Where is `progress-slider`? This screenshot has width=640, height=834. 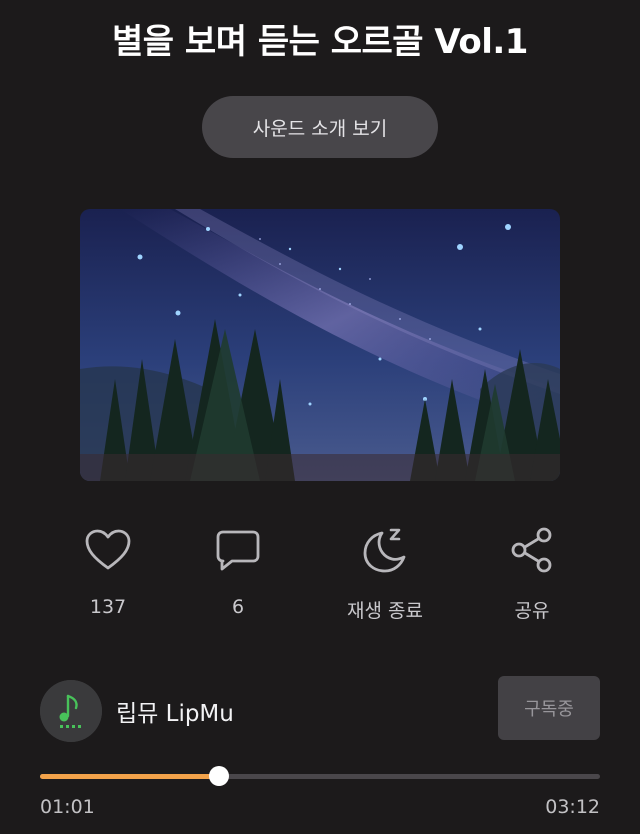
progress-slider is located at coordinates (320, 777).